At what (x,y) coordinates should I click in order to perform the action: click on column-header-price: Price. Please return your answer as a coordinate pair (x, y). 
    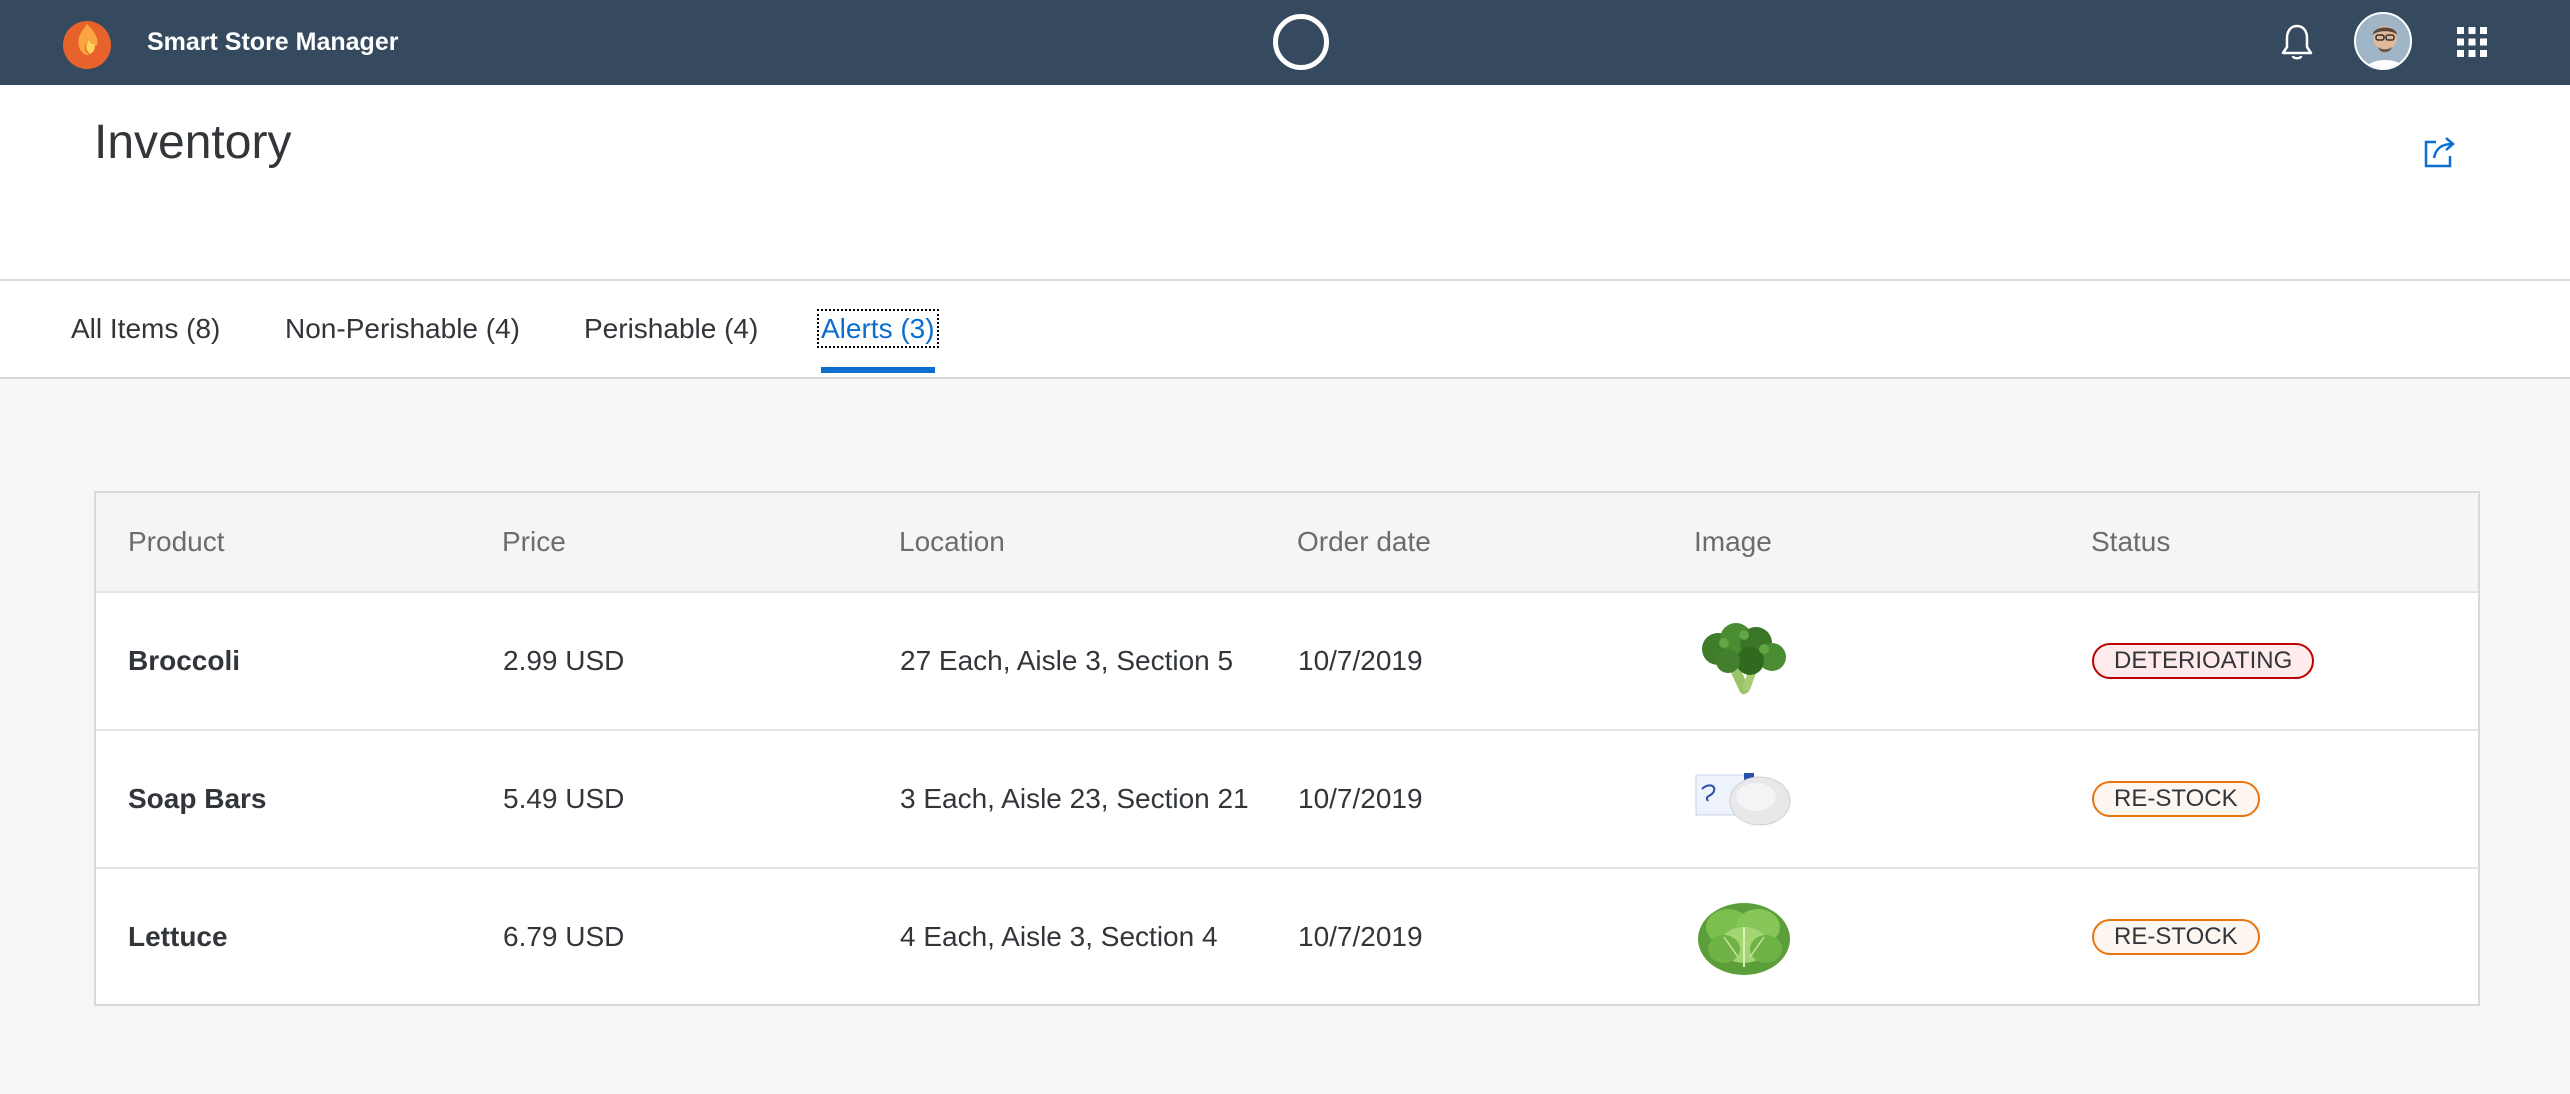
    Looking at the image, I should click on (534, 542).